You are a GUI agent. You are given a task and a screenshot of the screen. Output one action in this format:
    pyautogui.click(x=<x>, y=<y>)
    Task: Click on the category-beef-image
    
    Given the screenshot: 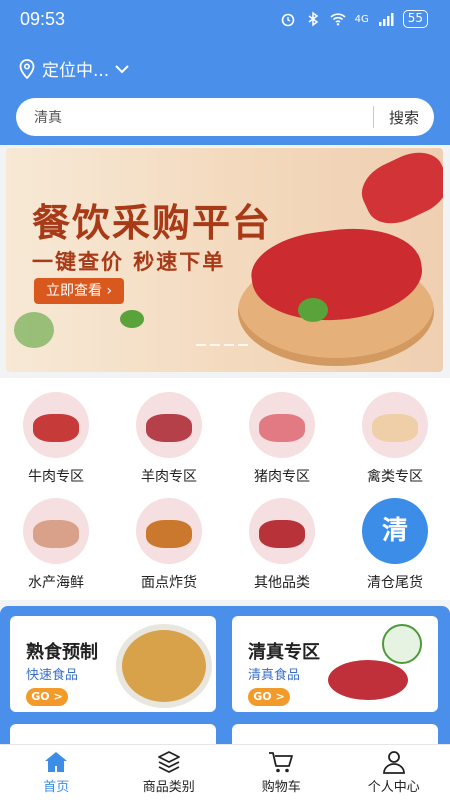 What is the action you would take?
    pyautogui.click(x=56, y=425)
    